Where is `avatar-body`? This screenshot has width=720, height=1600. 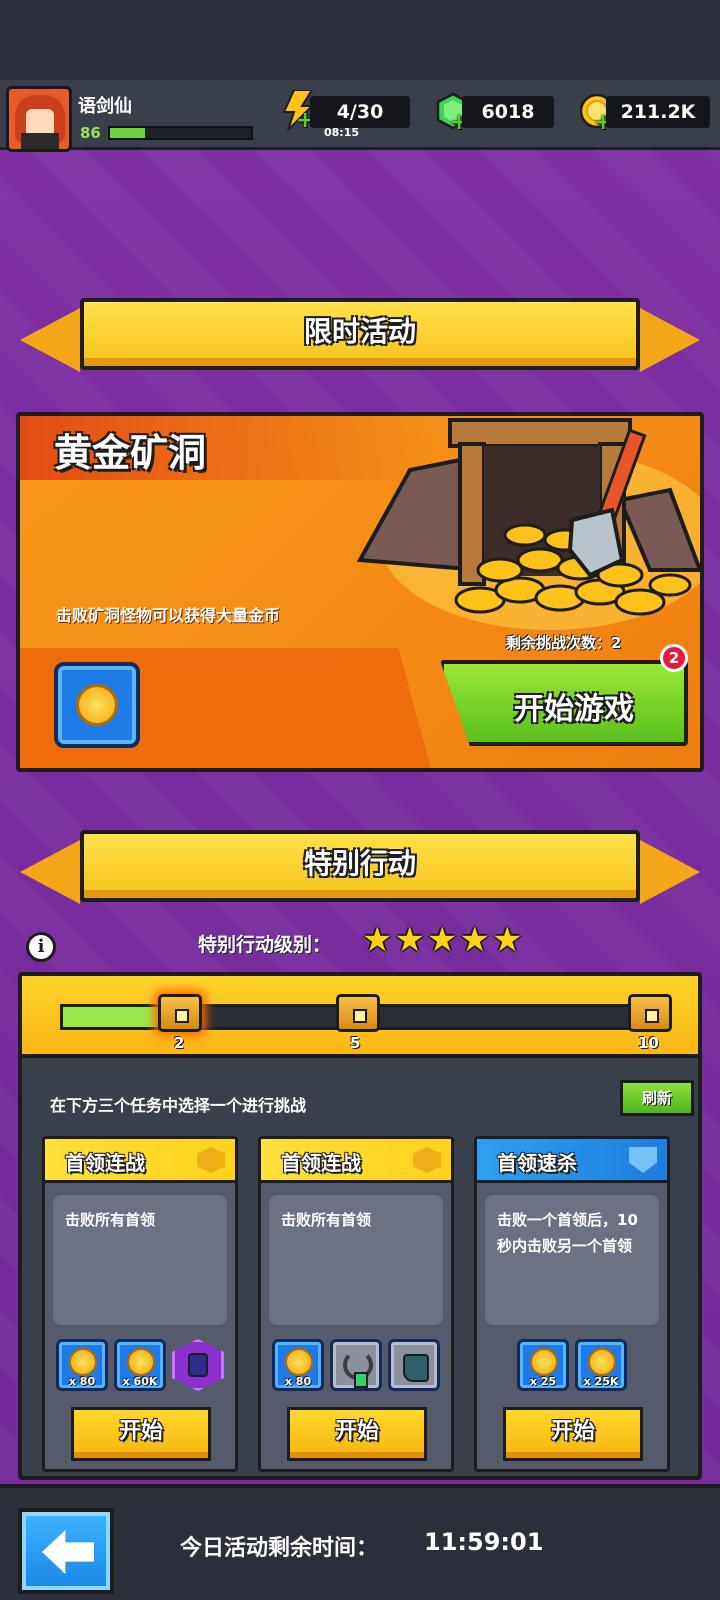 avatar-body is located at coordinates (40, 141).